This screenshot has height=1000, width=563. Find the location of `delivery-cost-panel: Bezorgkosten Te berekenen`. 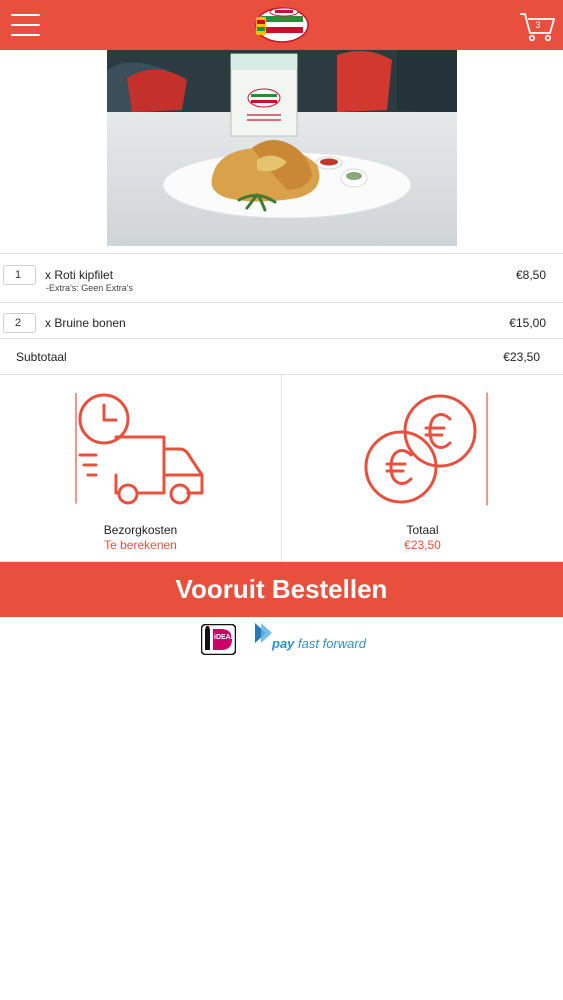

delivery-cost-panel: Bezorgkosten Te berekenen is located at coordinates (140, 468).